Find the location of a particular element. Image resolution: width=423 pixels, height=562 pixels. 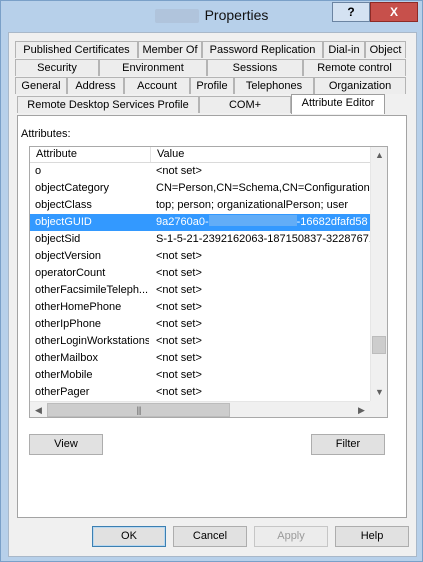

guid-prefix: 9a2760a0- is located at coordinates (182, 222).